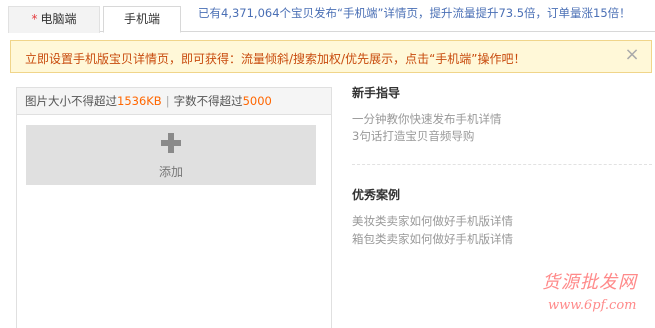 Image resolution: width=655 pixels, height=328 pixels. Describe the element at coordinates (139, 101) in the screenshot. I see `image-limit-value: 1536KB` at that location.